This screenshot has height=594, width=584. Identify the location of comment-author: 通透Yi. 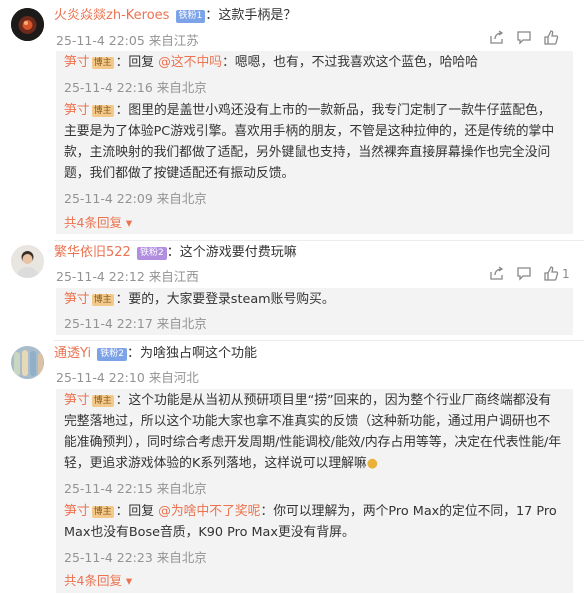
(72, 353).